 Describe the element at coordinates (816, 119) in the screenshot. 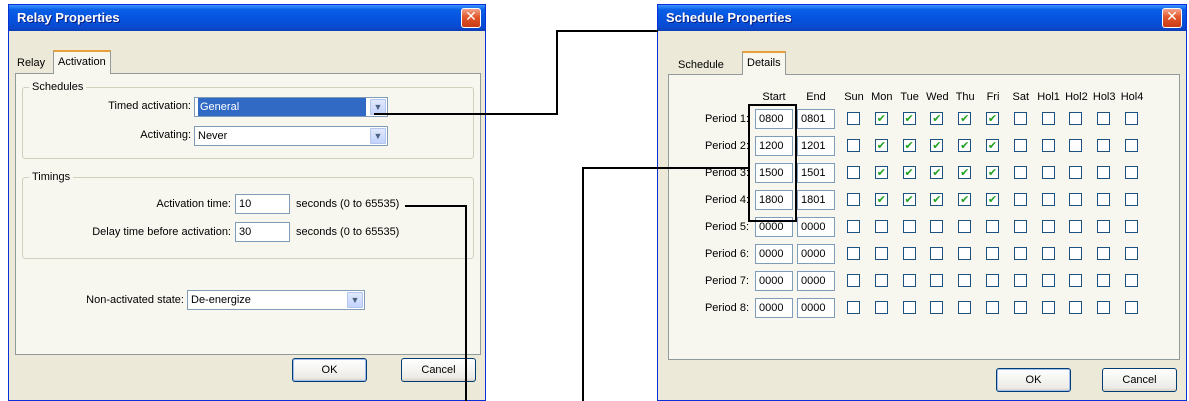

I see `period-end-input: 0801` at that location.